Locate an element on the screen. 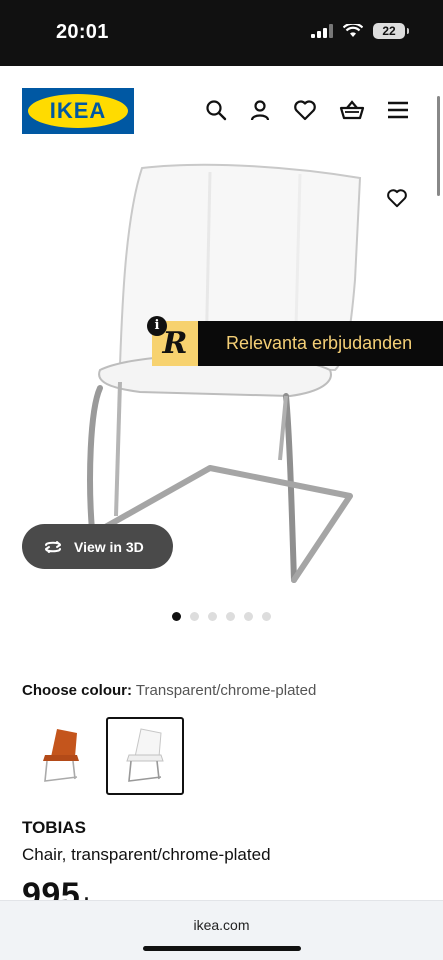 The width and height of the screenshot is (443, 960). status-time: 20:01 is located at coordinates (82, 32).